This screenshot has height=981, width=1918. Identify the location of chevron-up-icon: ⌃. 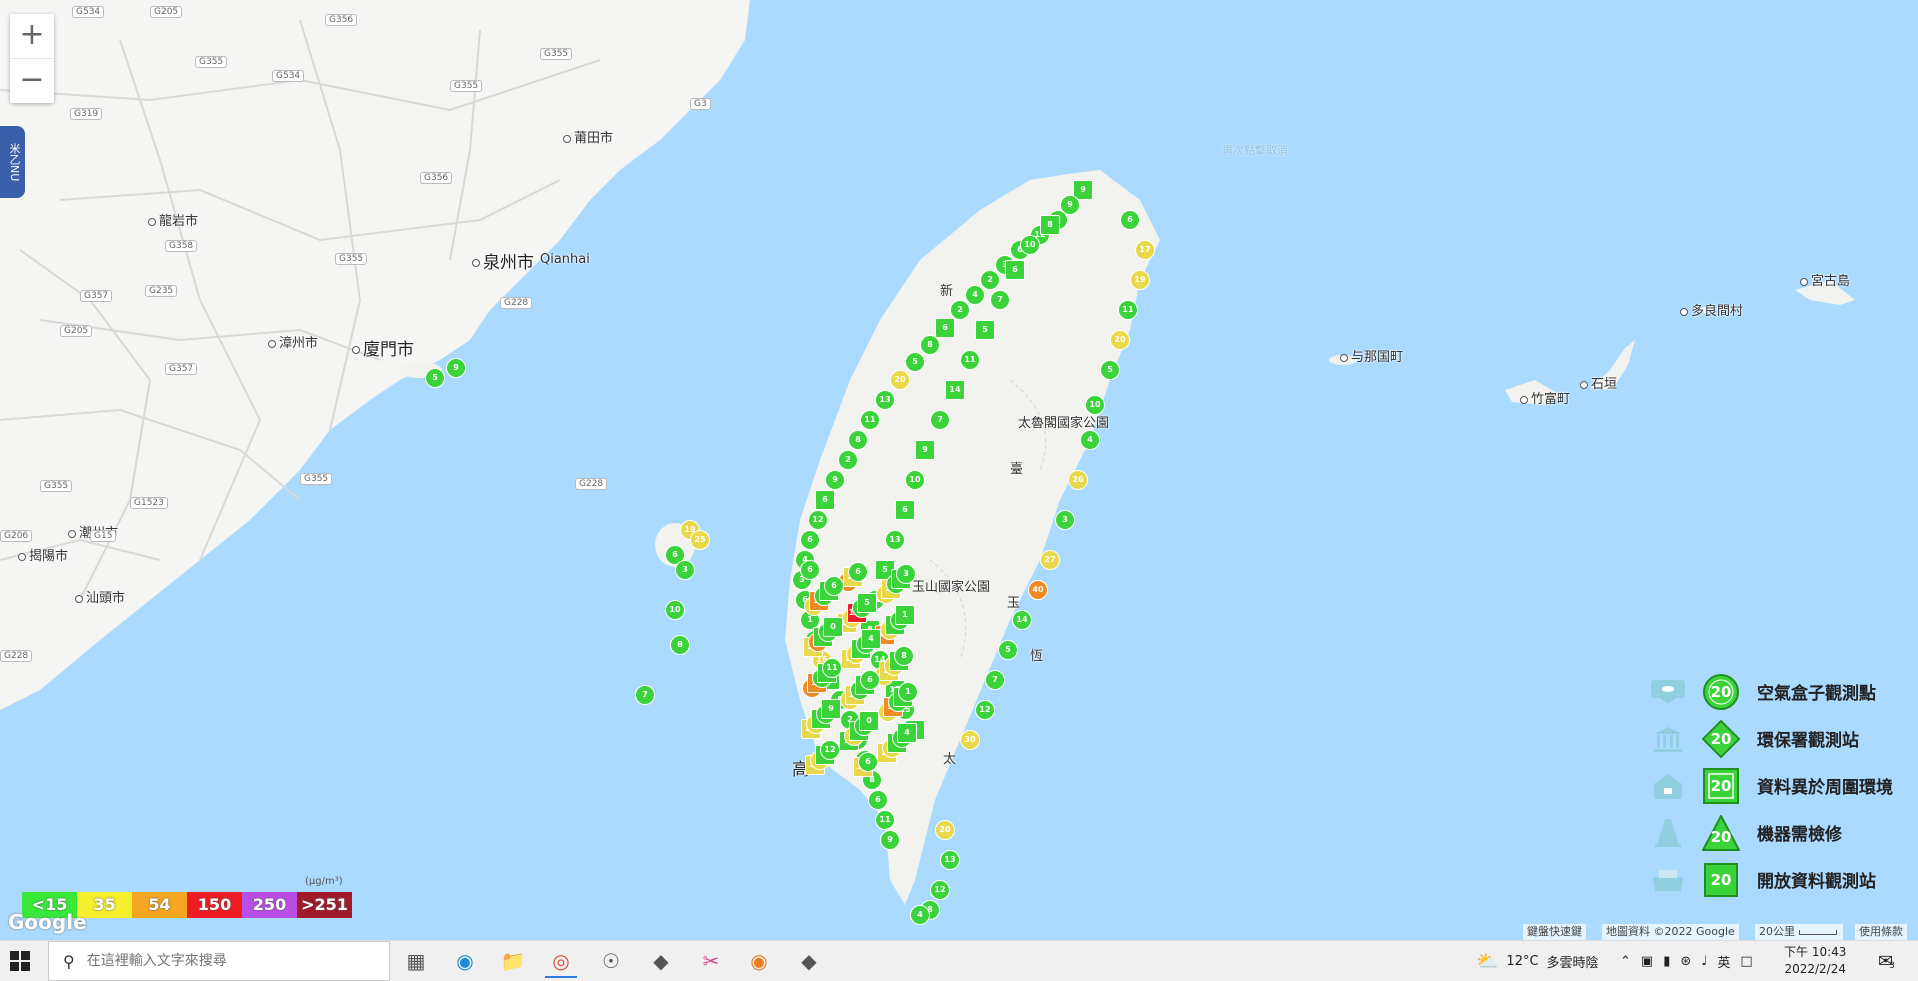
(1625, 961).